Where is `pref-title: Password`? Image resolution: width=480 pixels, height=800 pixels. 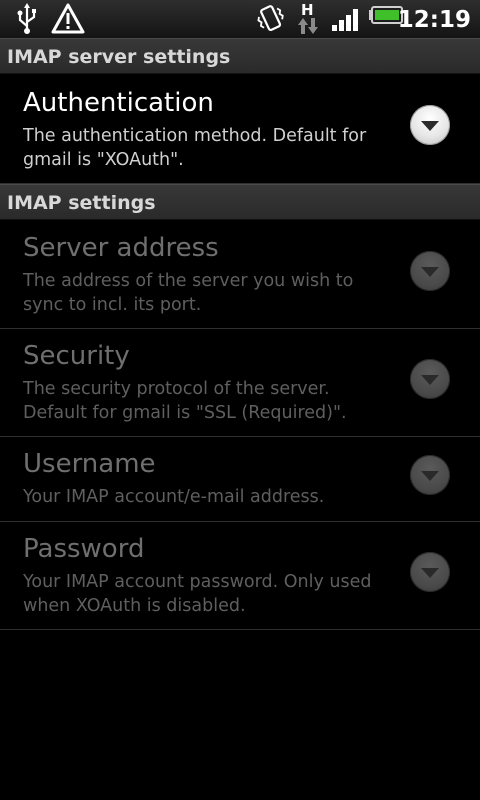 pref-title: Password is located at coordinates (84, 549).